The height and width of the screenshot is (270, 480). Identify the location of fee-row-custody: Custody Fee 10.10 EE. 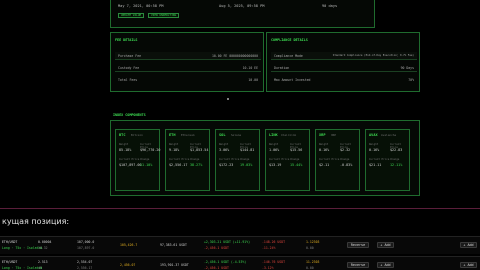
(188, 68).